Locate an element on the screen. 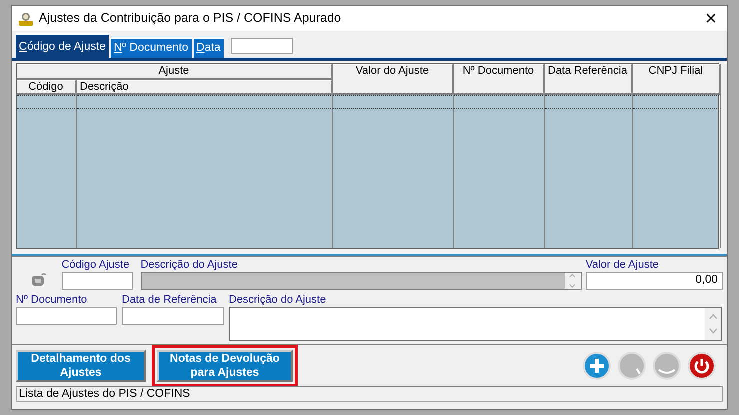 Image resolution: width=739 pixels, height=415 pixels. add-icon is located at coordinates (597, 365).